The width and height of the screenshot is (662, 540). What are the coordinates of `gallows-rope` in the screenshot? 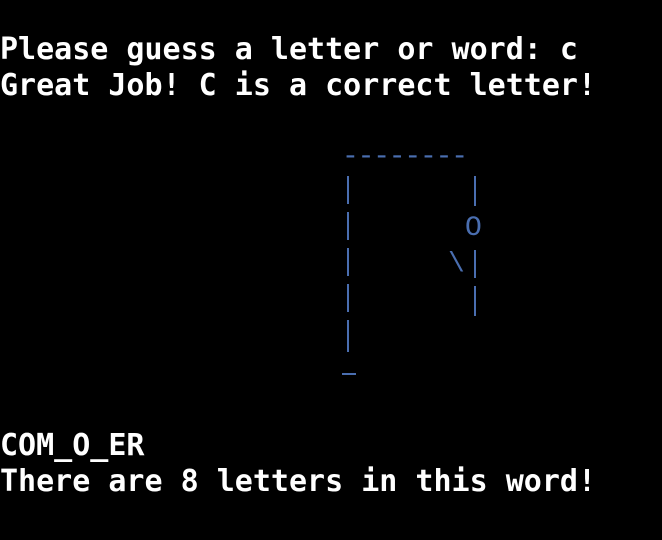 It's located at (475, 191).